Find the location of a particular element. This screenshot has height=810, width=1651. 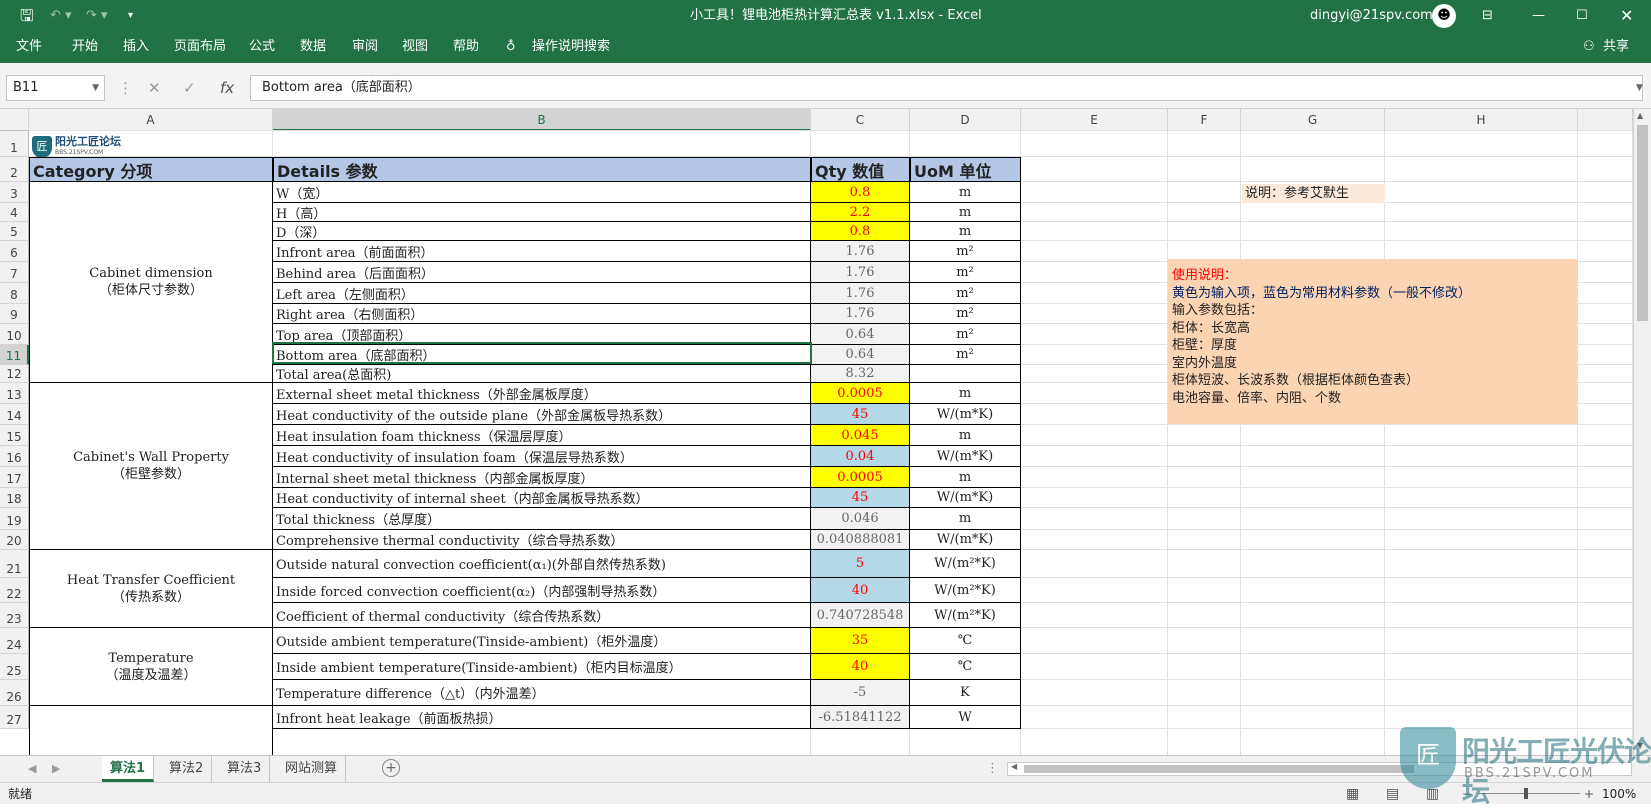

qty-cell: 0.046 is located at coordinates (860, 519).